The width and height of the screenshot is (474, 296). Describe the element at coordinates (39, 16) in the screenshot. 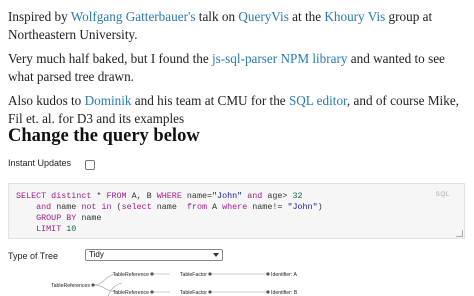

I see `intro-text: Inspired by` at that location.